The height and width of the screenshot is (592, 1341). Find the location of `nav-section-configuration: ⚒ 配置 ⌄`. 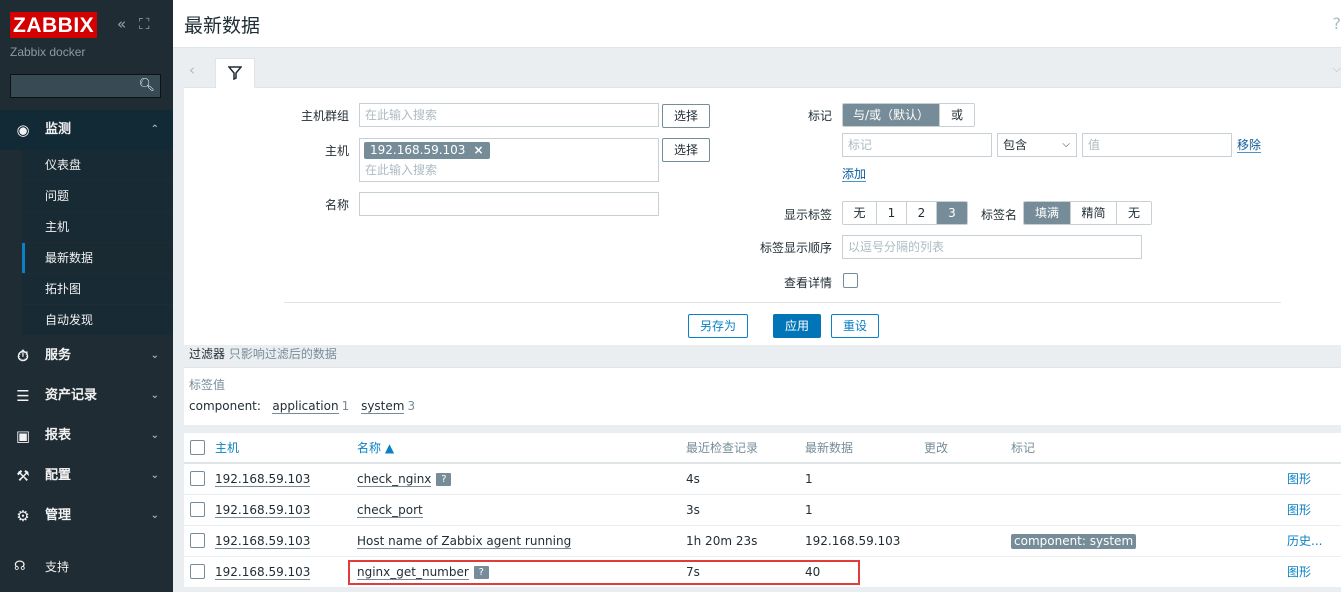

nav-section-configuration: ⚒ 配置 ⌄ is located at coordinates (86, 476).